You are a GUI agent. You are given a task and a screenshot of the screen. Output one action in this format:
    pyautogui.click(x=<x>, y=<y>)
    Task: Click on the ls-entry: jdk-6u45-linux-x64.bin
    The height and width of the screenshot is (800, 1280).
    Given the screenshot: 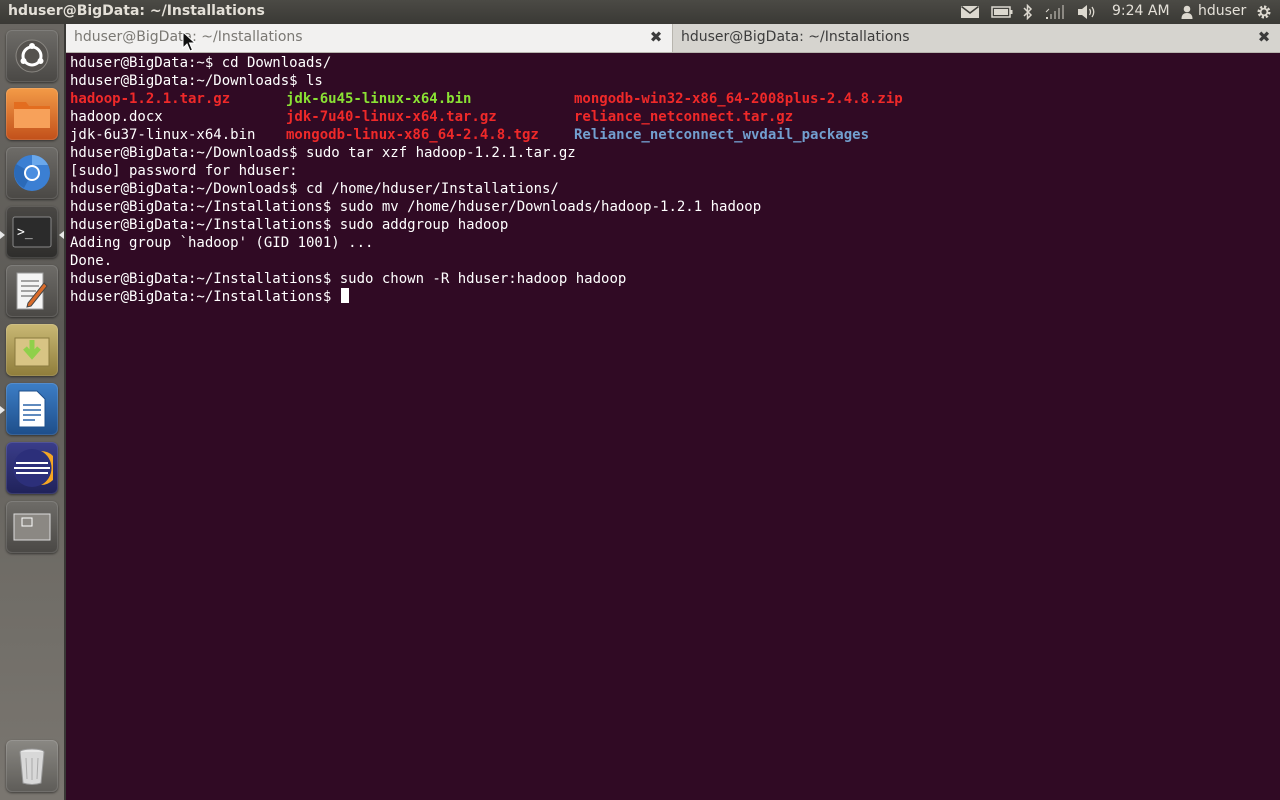 What is the action you would take?
    pyautogui.click(x=379, y=99)
    